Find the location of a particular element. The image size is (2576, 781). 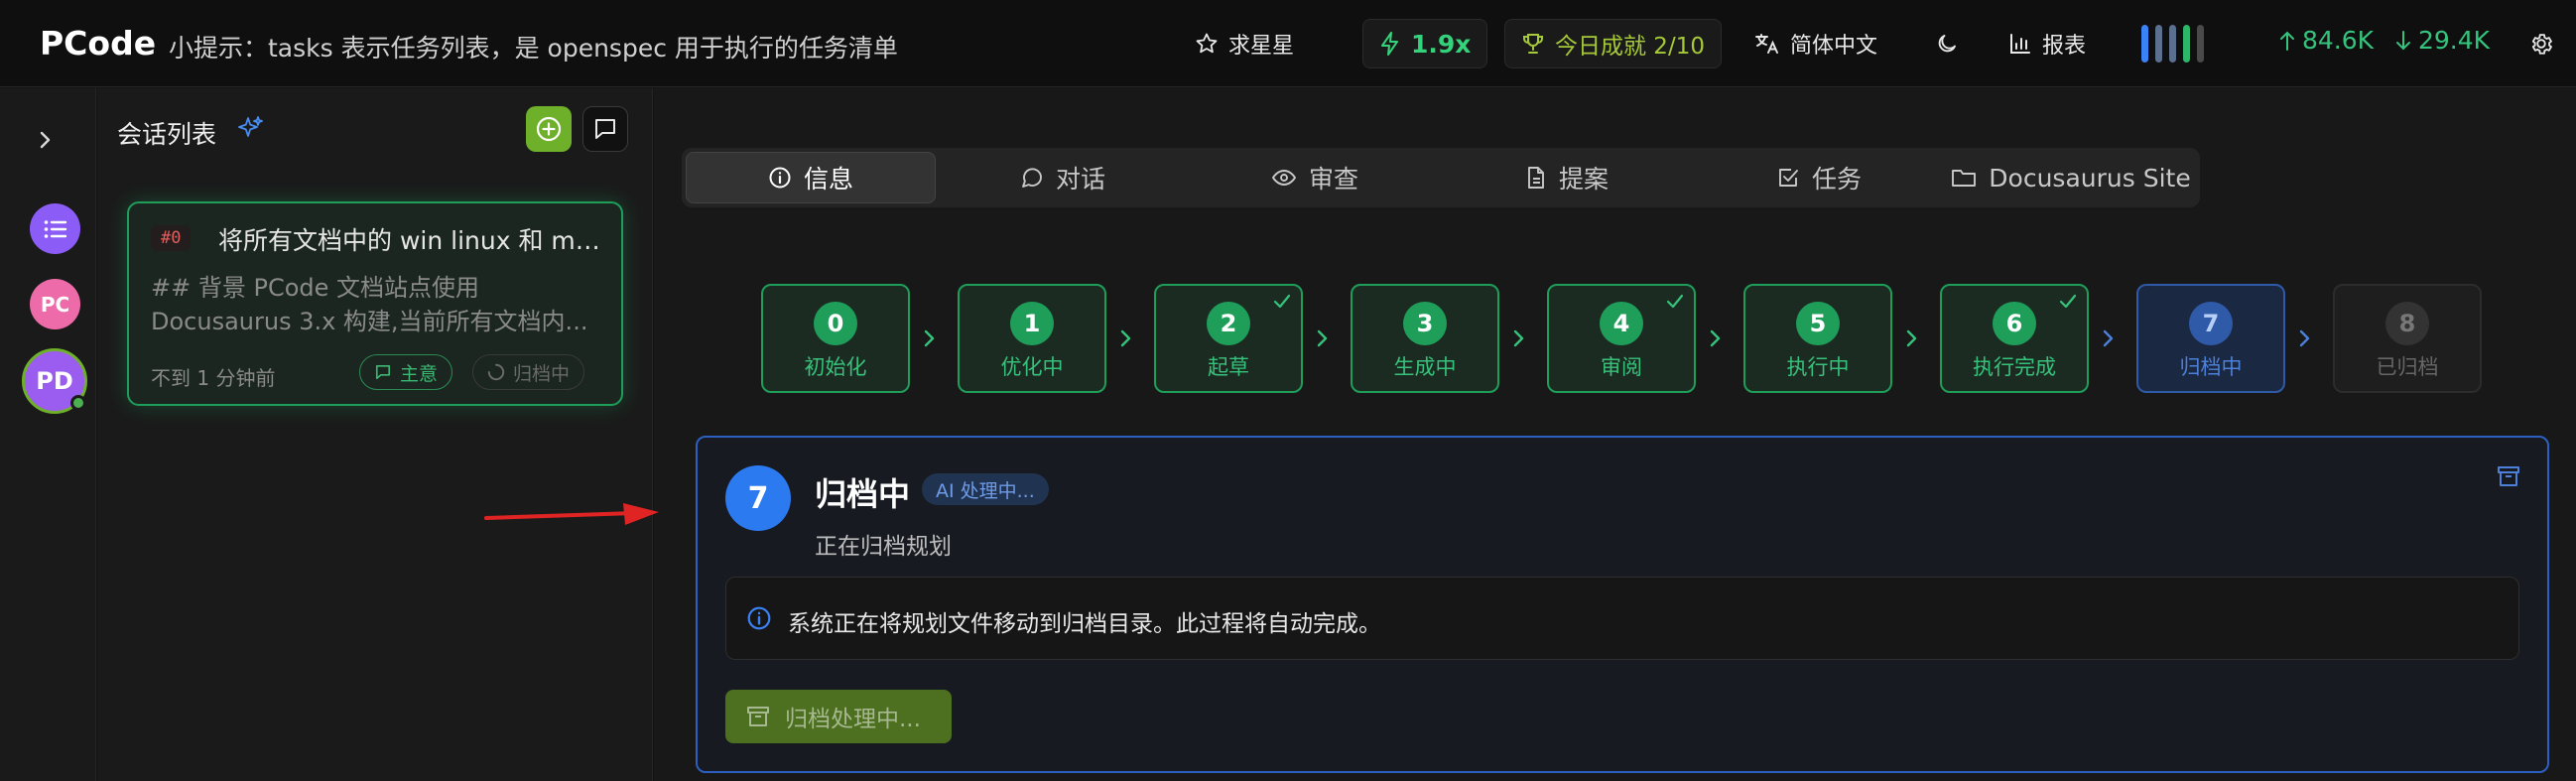

avatar-pc: PC is located at coordinates (55, 304).